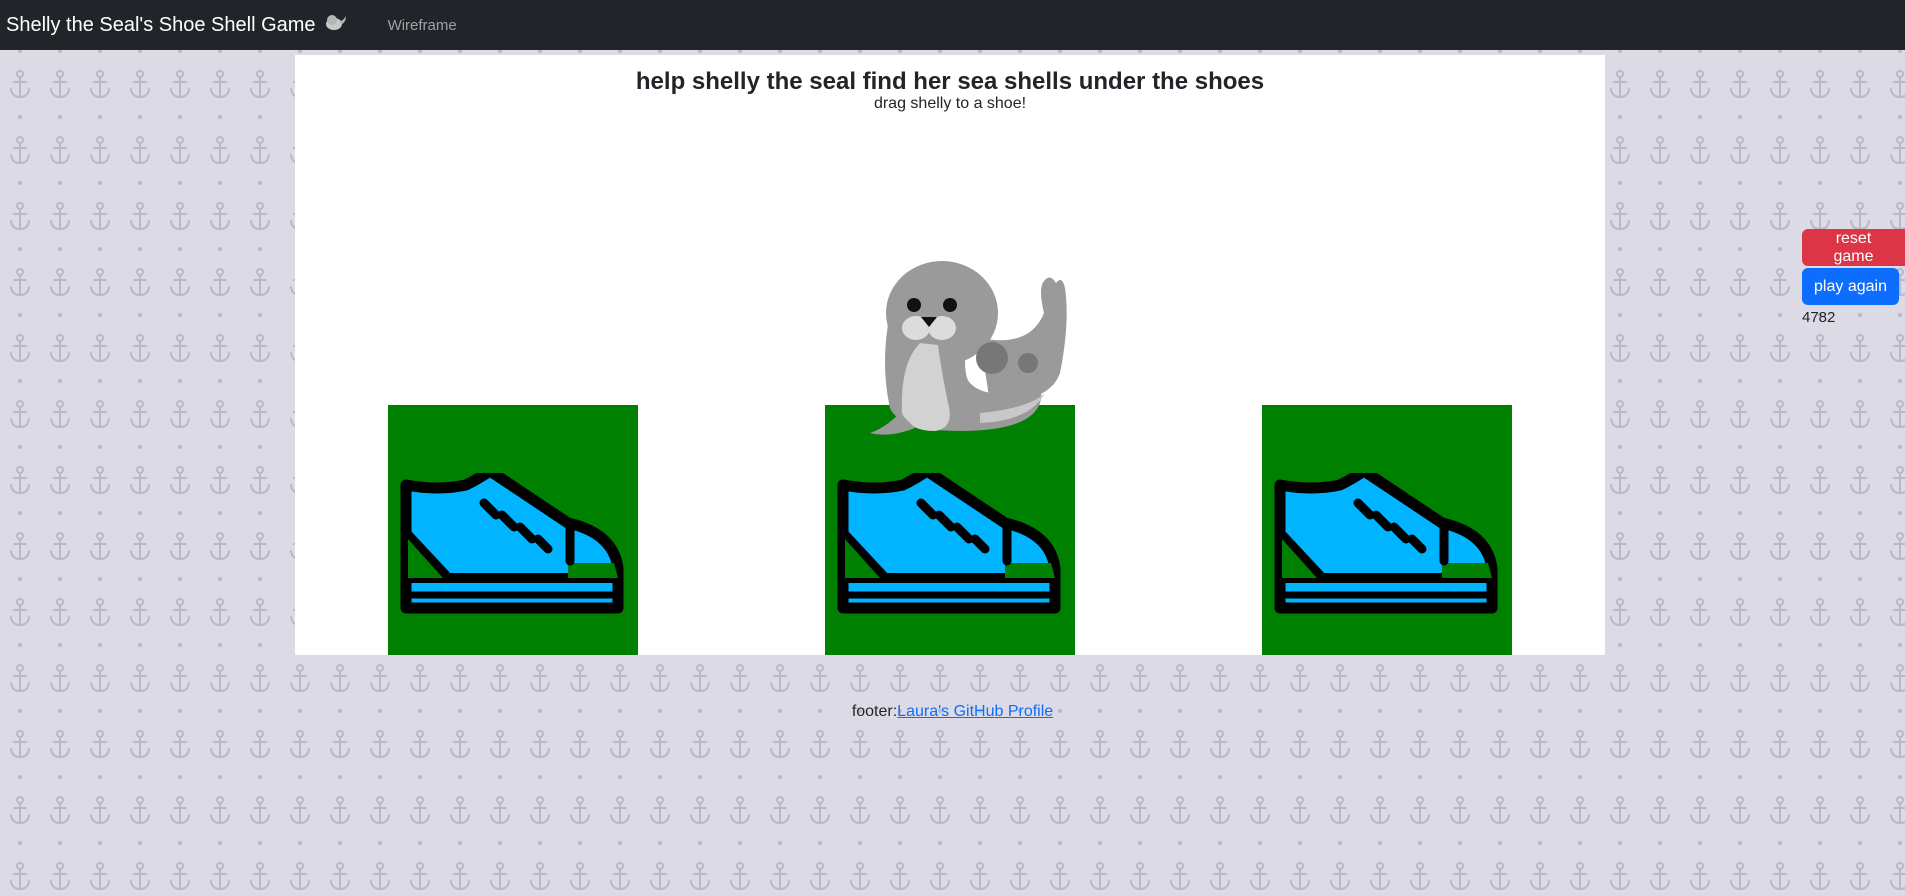  What do you see at coordinates (975, 711) in the screenshot?
I see `github-profile-link: Laura's GitHub Profile` at bounding box center [975, 711].